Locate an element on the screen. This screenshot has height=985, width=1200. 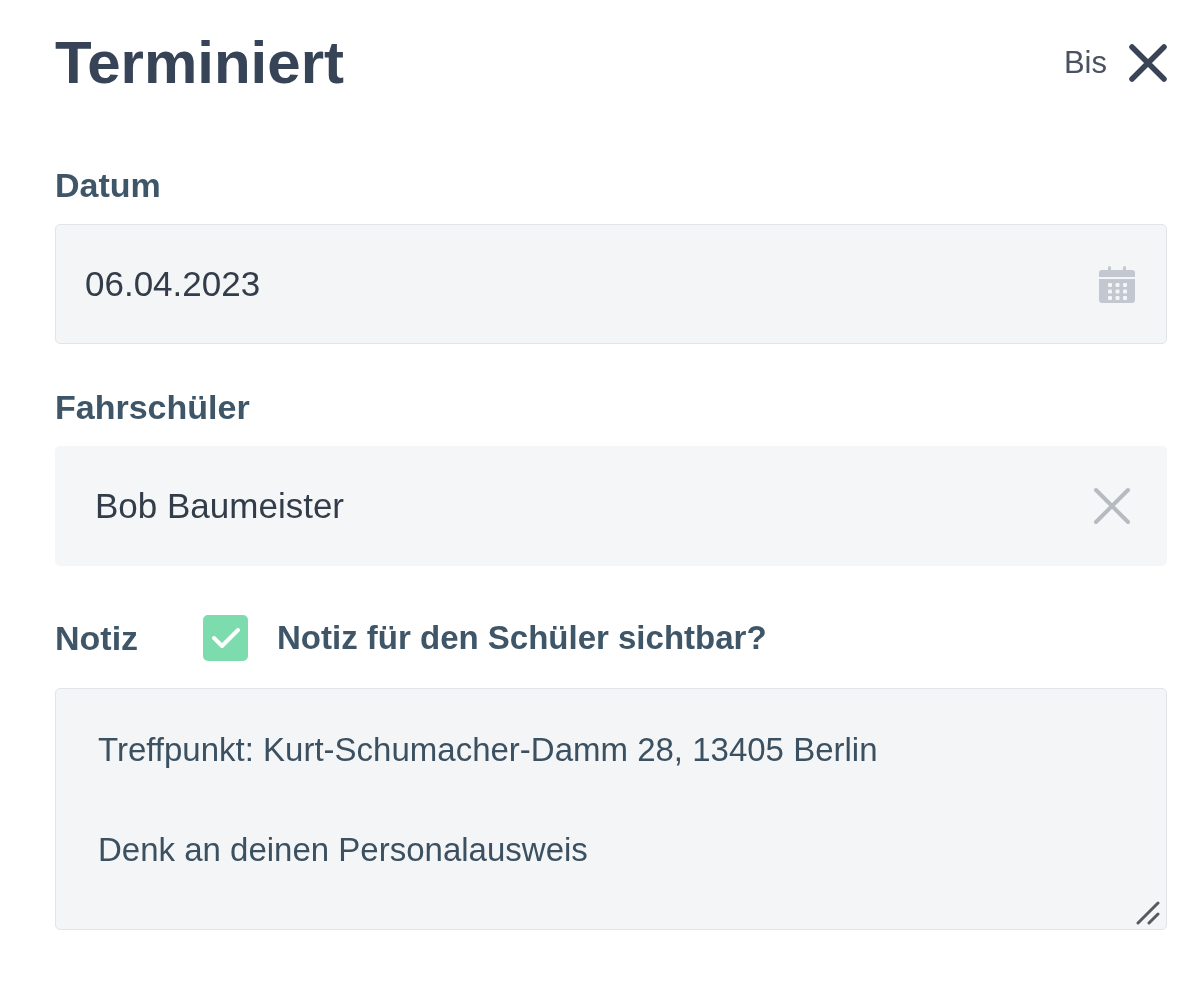
student-select: Bob Baumeister is located at coordinates (611, 506).